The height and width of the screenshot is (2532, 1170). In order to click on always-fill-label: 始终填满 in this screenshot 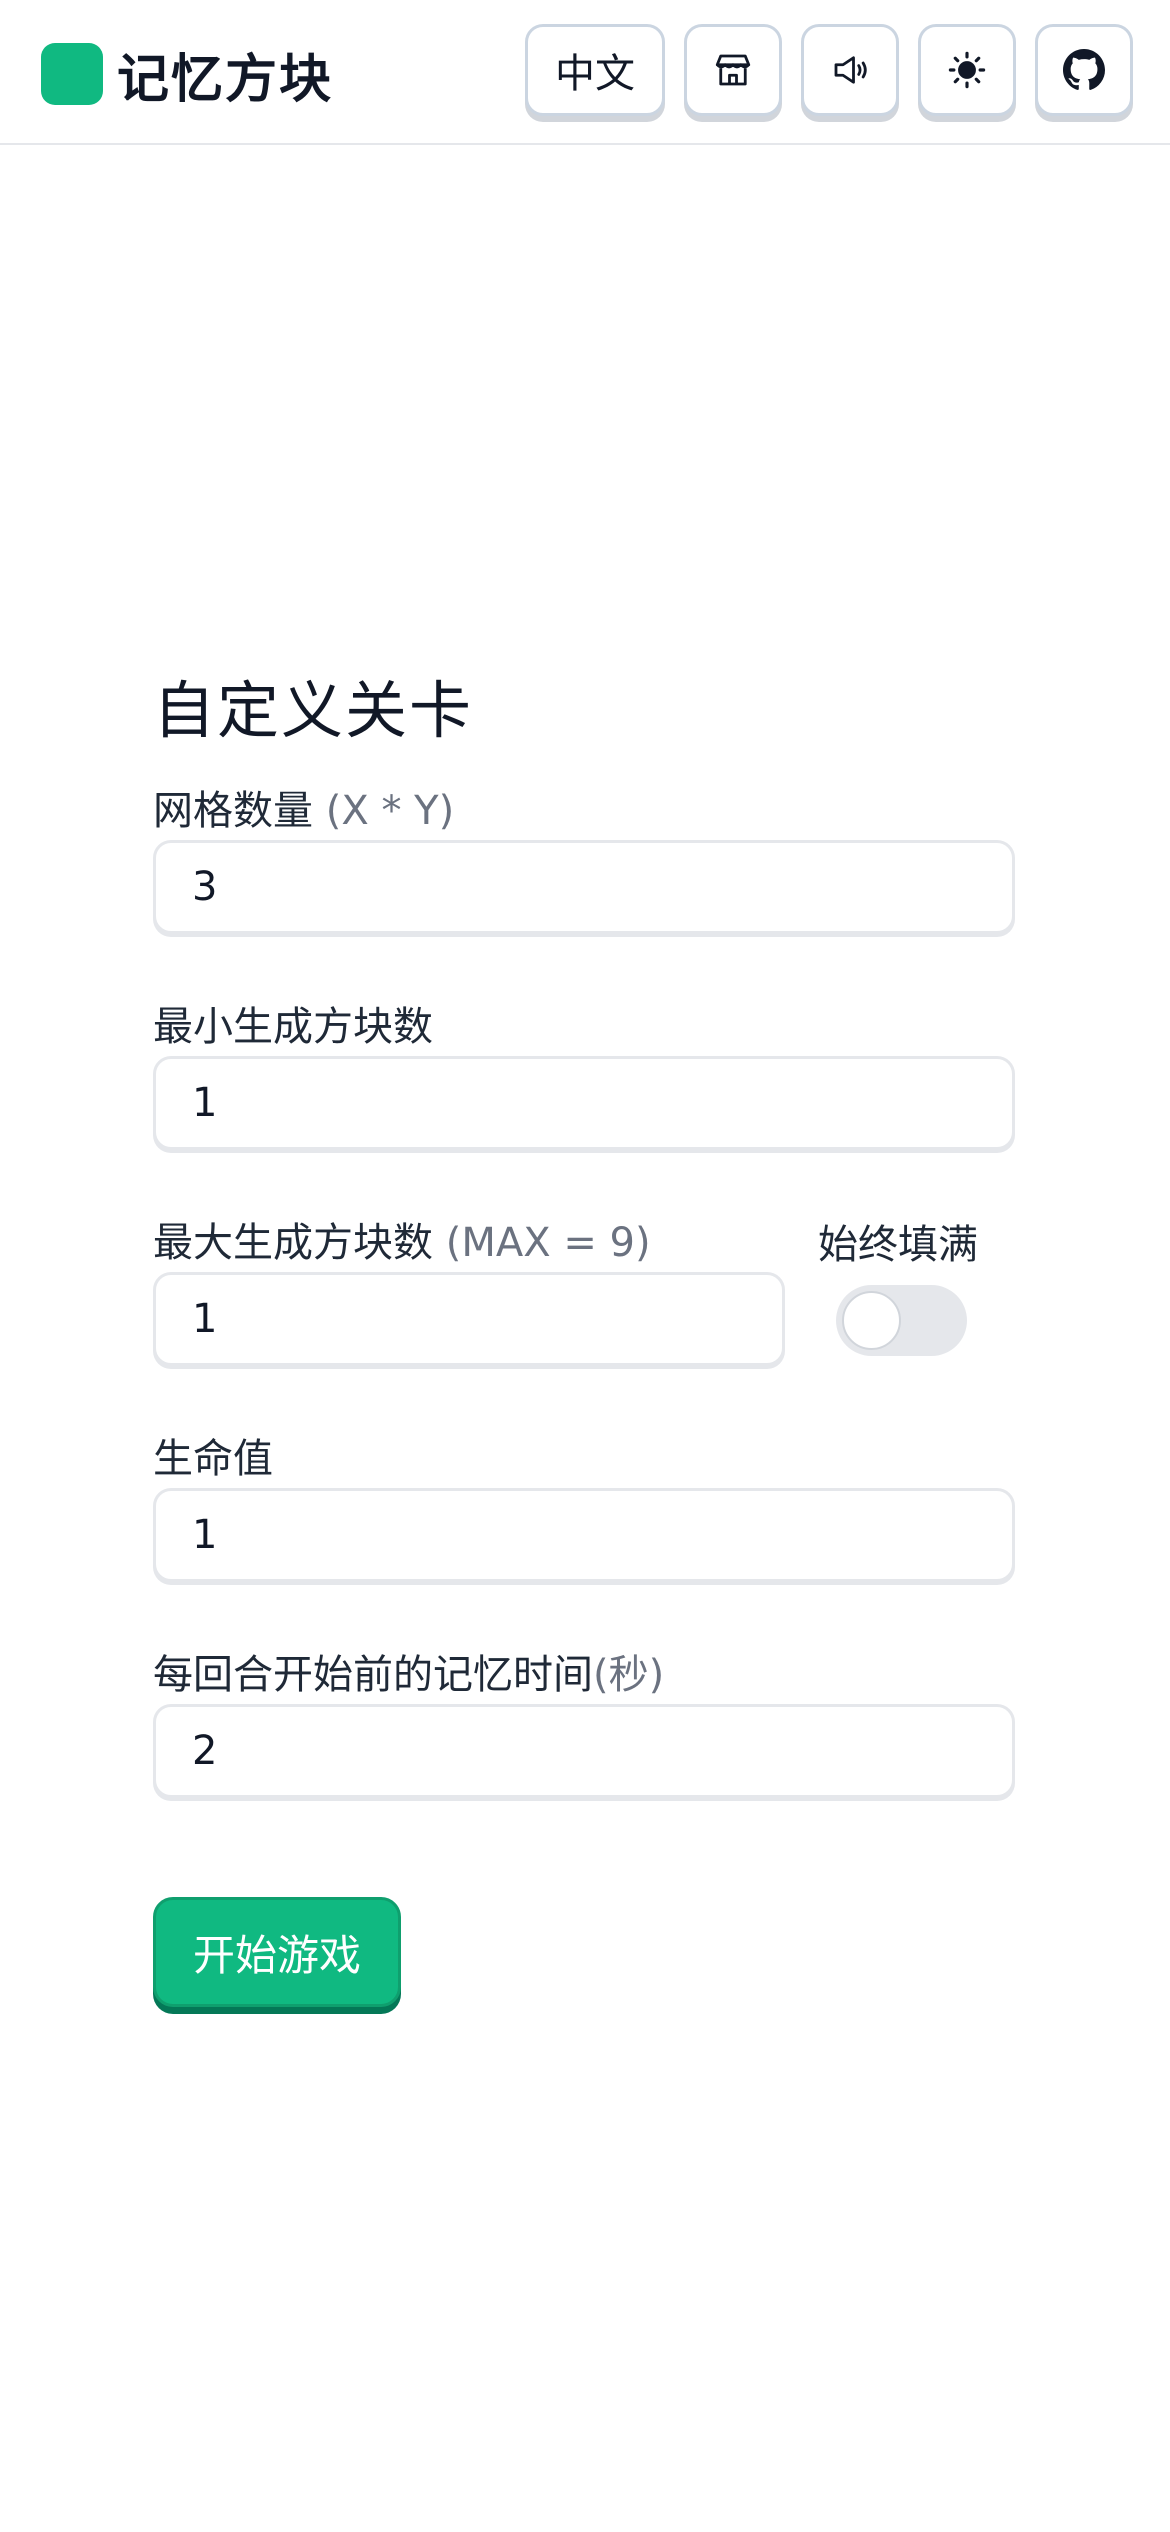, I will do `click(898, 1245)`.